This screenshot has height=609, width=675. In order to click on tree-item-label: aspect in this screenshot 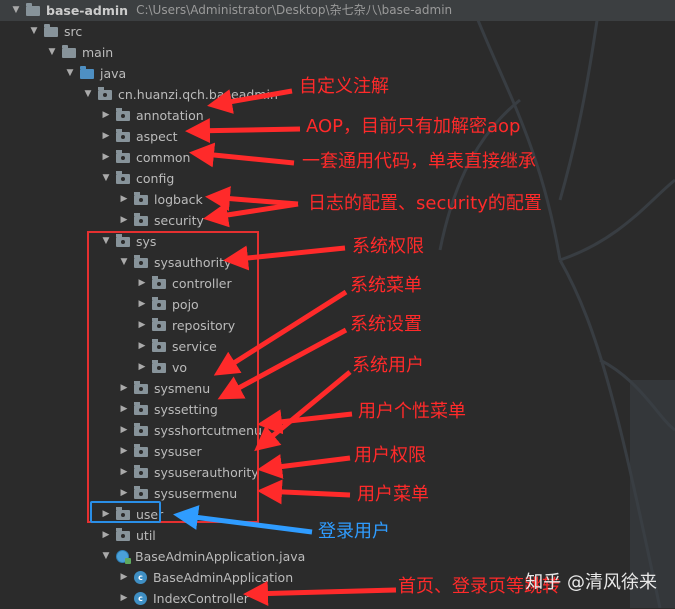, I will do `click(157, 136)`.